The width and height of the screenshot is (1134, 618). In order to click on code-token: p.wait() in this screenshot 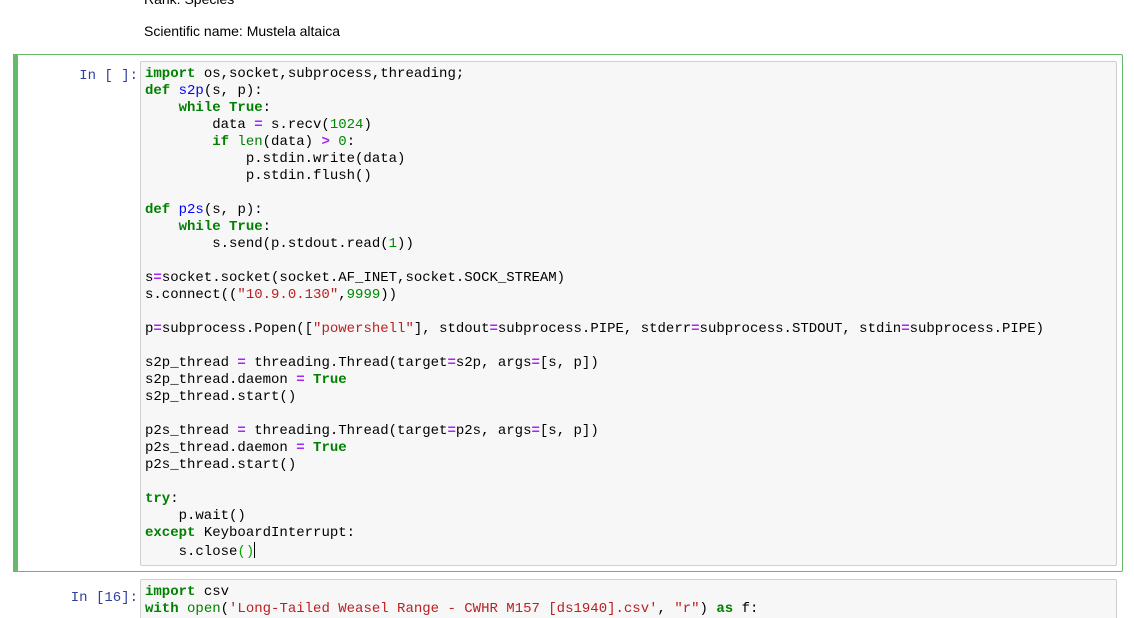, I will do `click(195, 516)`.